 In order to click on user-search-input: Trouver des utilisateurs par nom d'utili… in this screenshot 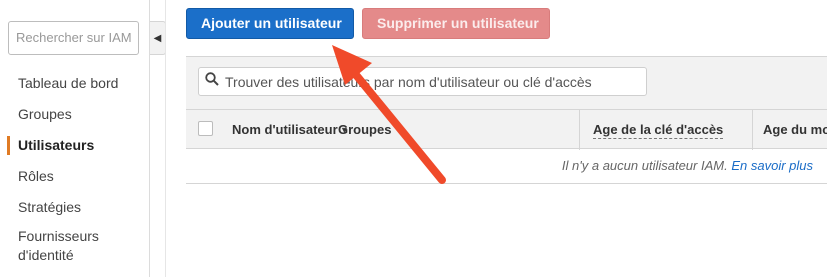, I will do `click(422, 81)`.